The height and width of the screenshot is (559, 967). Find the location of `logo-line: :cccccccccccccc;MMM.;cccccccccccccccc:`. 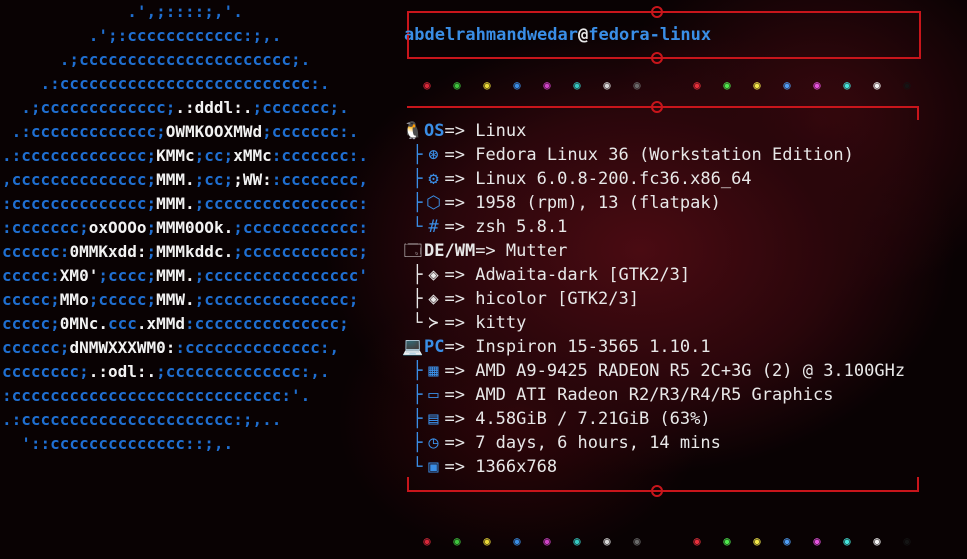

logo-line: :cccccccccccccc;MMM.;cccccccccccccccc: is located at coordinates (185, 203).